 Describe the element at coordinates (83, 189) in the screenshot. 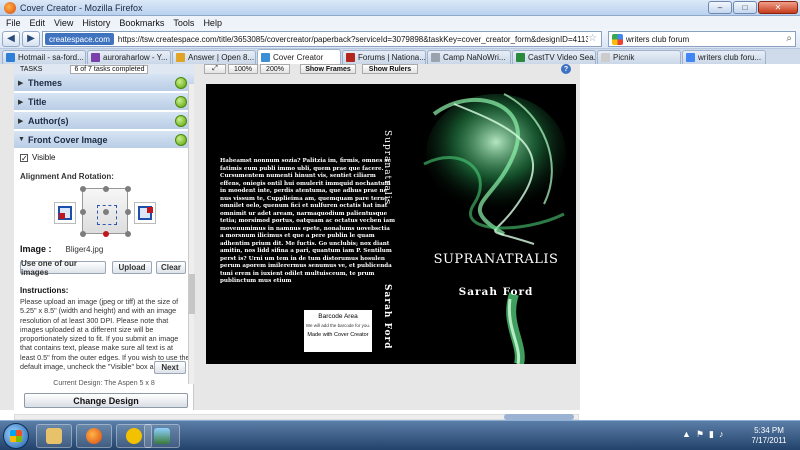

I see `handle-top-left` at that location.